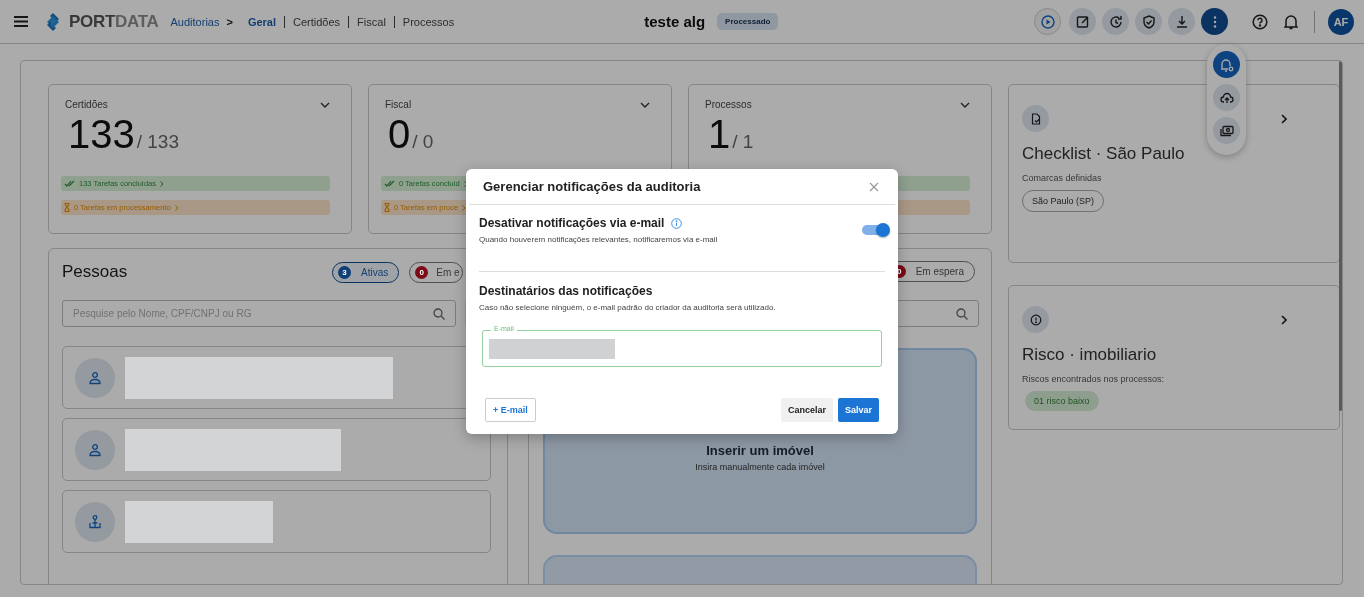 Image resolution: width=1364 pixels, height=597 pixels. Describe the element at coordinates (398, 104) in the screenshot. I see `card-title: Fiscal` at that location.